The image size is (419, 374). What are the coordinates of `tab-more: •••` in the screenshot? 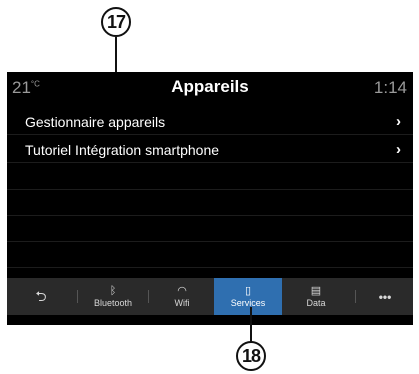 It's located at (385, 296).